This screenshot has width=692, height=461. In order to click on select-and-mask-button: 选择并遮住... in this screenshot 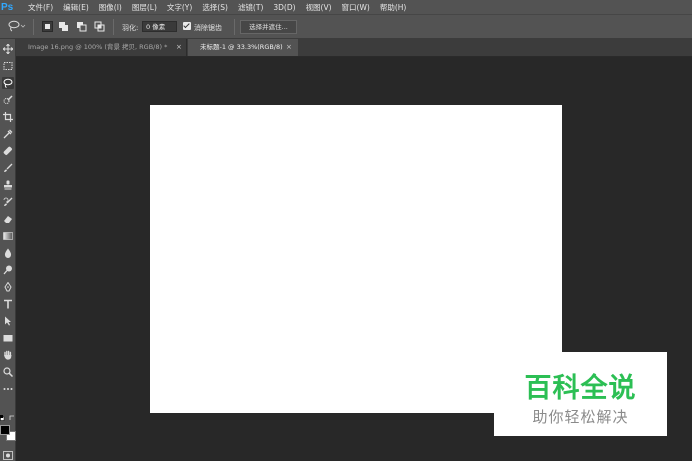, I will do `click(268, 27)`.